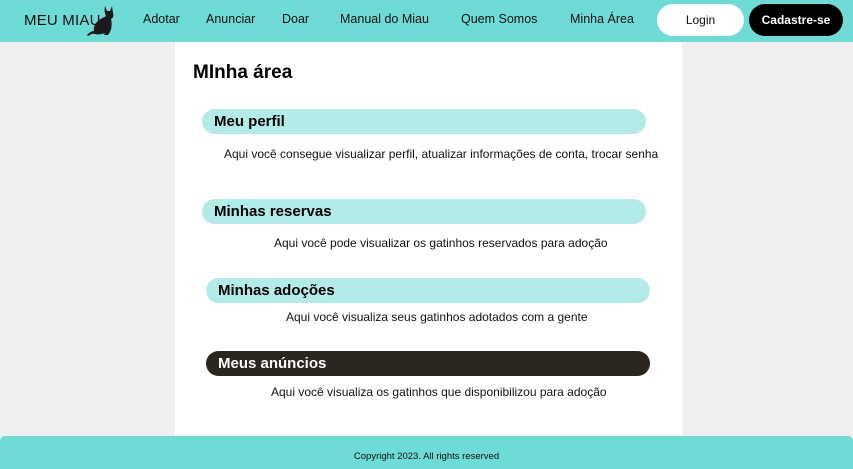 The width and height of the screenshot is (853, 469). What do you see at coordinates (796, 20) in the screenshot?
I see `signup-button: Cadastre-se` at bounding box center [796, 20].